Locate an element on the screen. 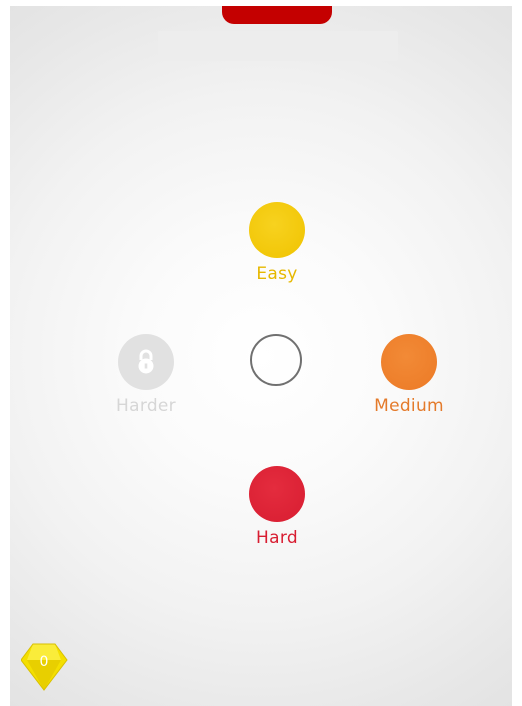 The width and height of the screenshot is (522, 706). hard-mode-button is located at coordinates (277, 494).